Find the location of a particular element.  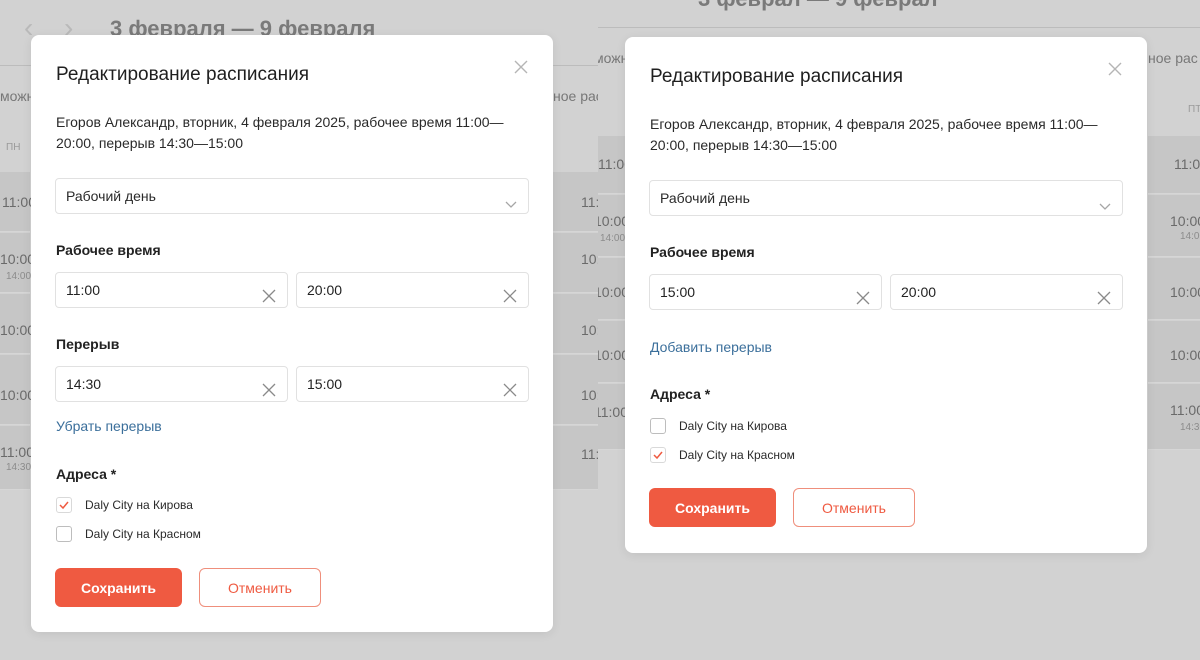

break-from-input: 14:30 is located at coordinates (171, 384).